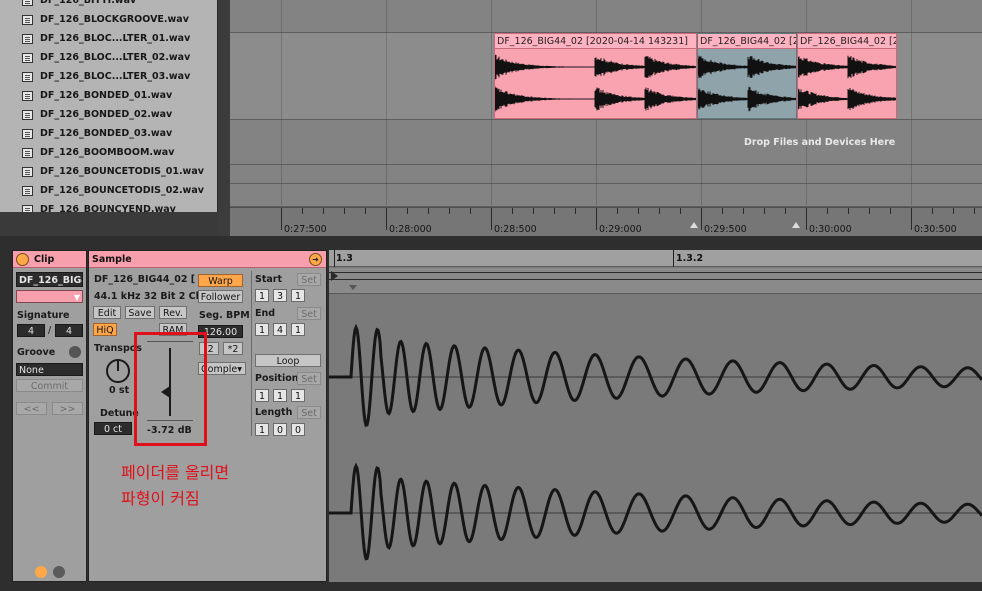 The height and width of the screenshot is (591, 982). I want to click on browser-file-item: DF_126_BOUNCETODIS_02.wav, so click(108, 190).